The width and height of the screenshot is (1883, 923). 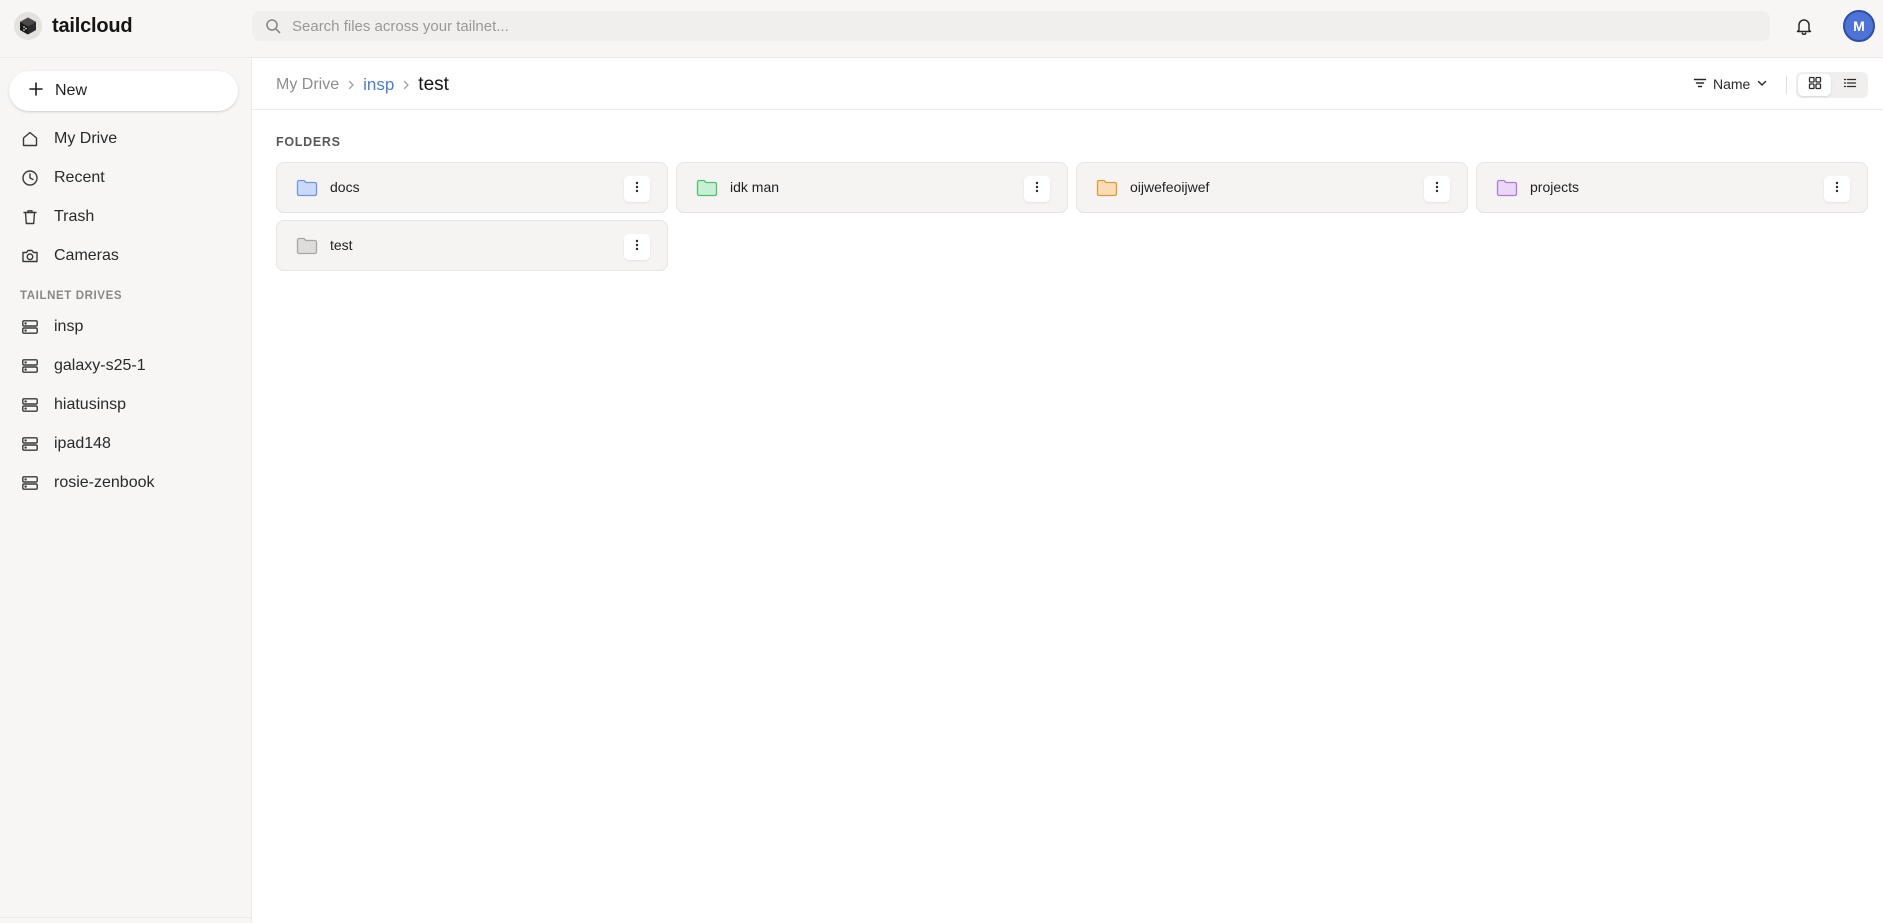 I want to click on list-icon, so click(x=1850, y=85).